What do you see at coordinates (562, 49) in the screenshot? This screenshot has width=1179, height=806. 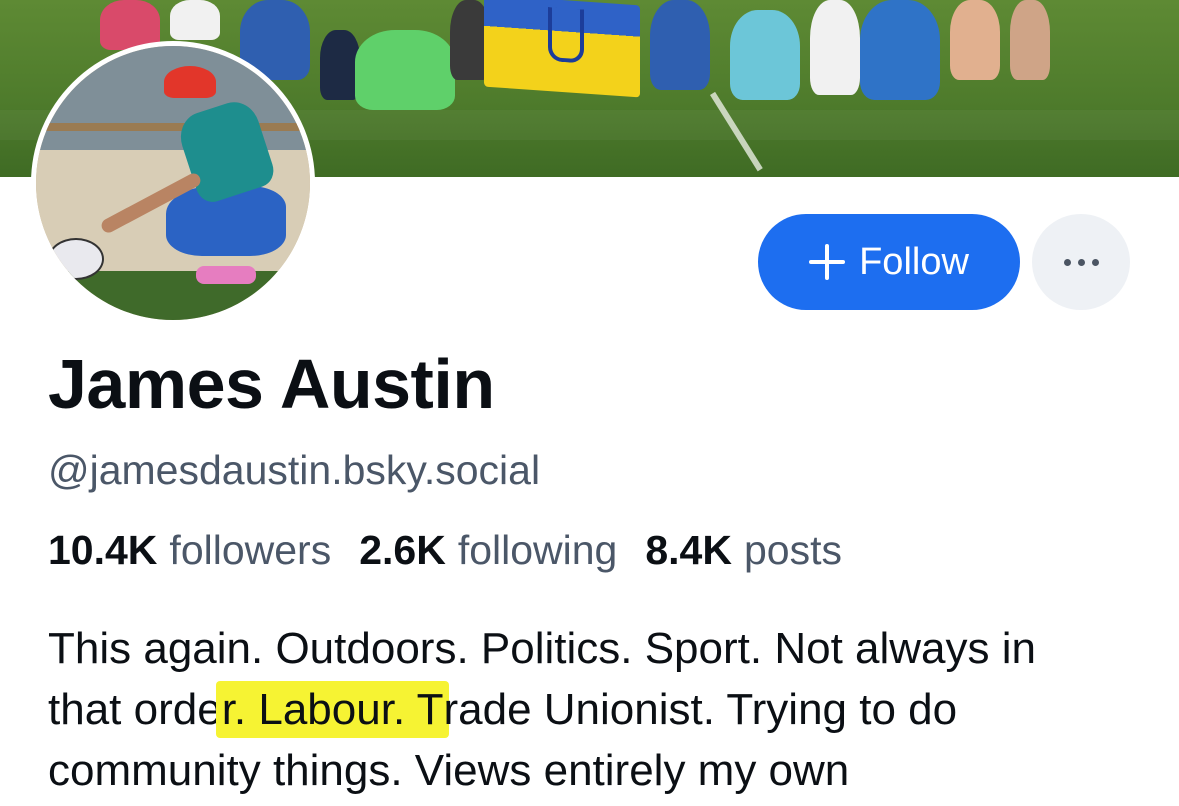 I see `flag-image` at bounding box center [562, 49].